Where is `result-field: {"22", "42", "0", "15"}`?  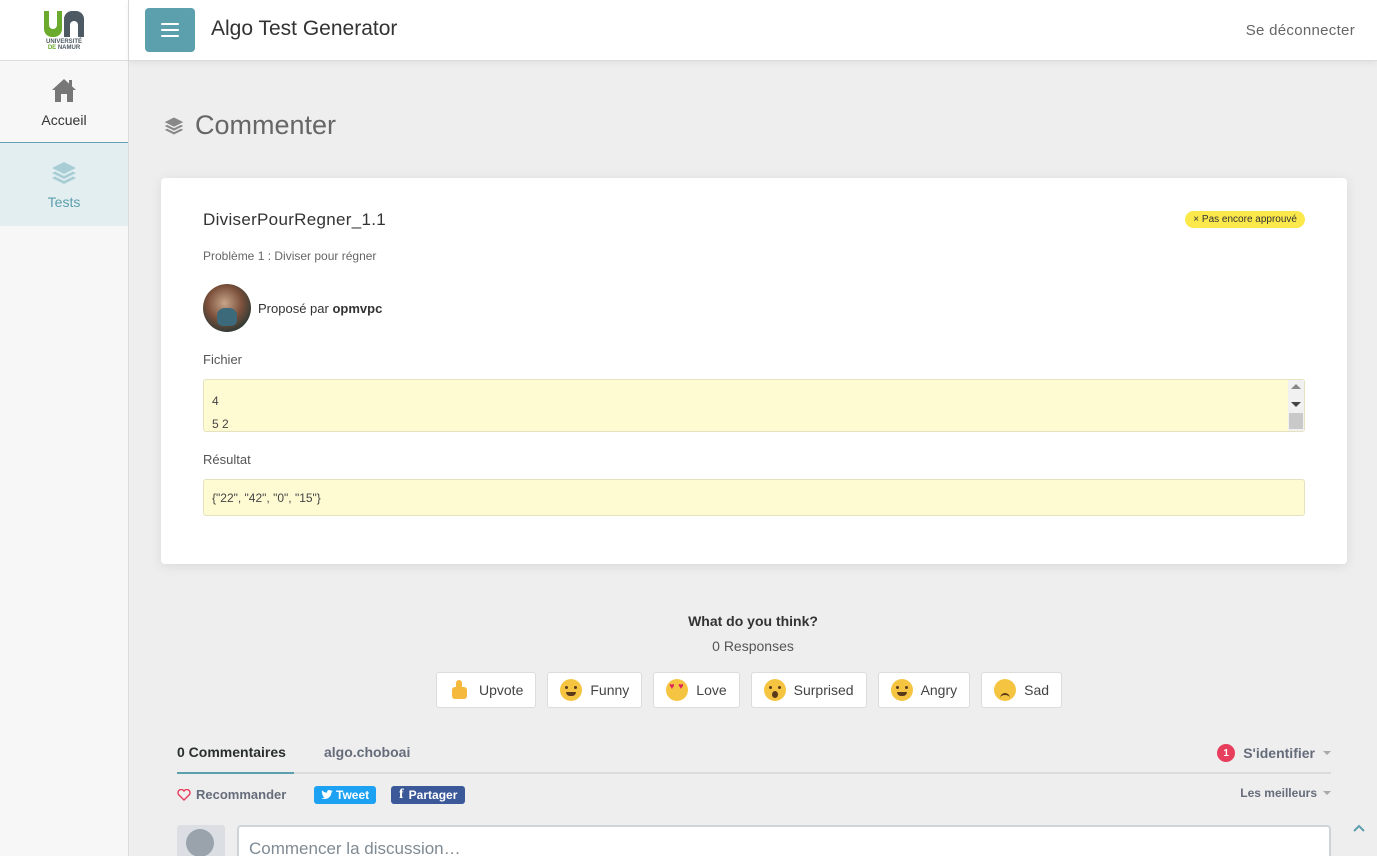 result-field: {"22", "42", "0", "15"} is located at coordinates (754, 497).